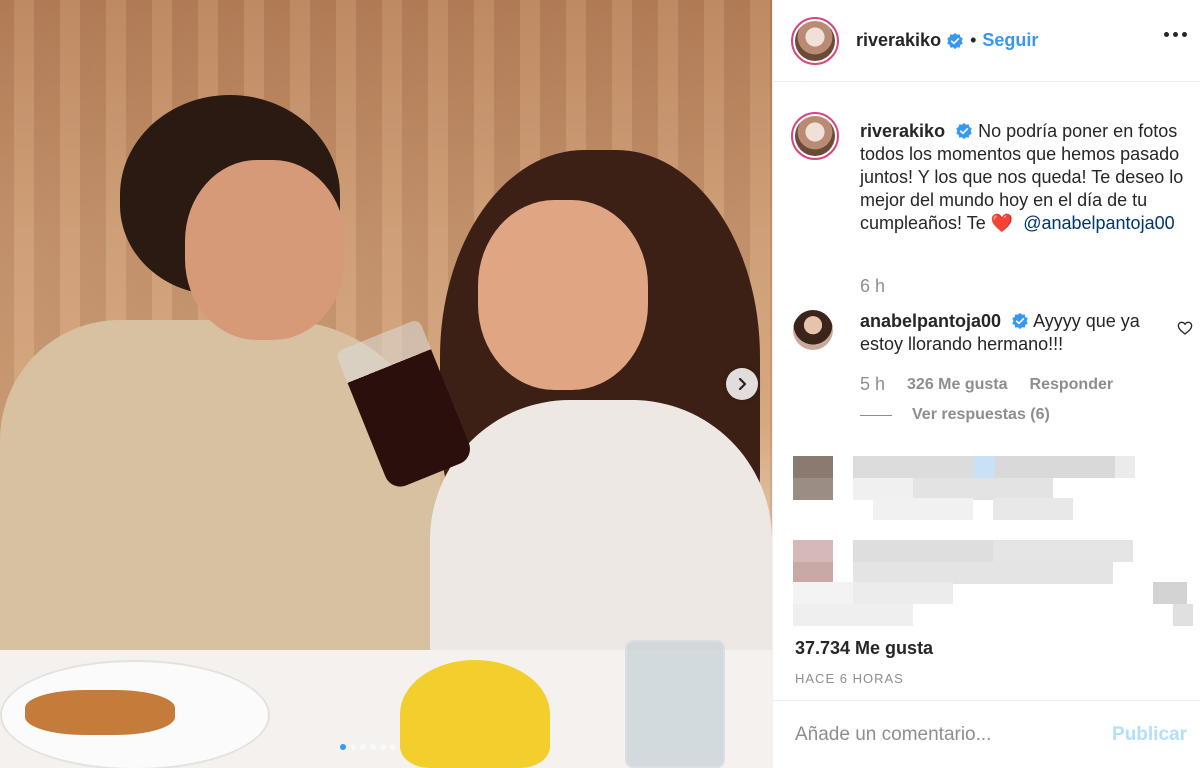  What do you see at coordinates (1149, 735) in the screenshot?
I see `publish-button: Publicar` at bounding box center [1149, 735].